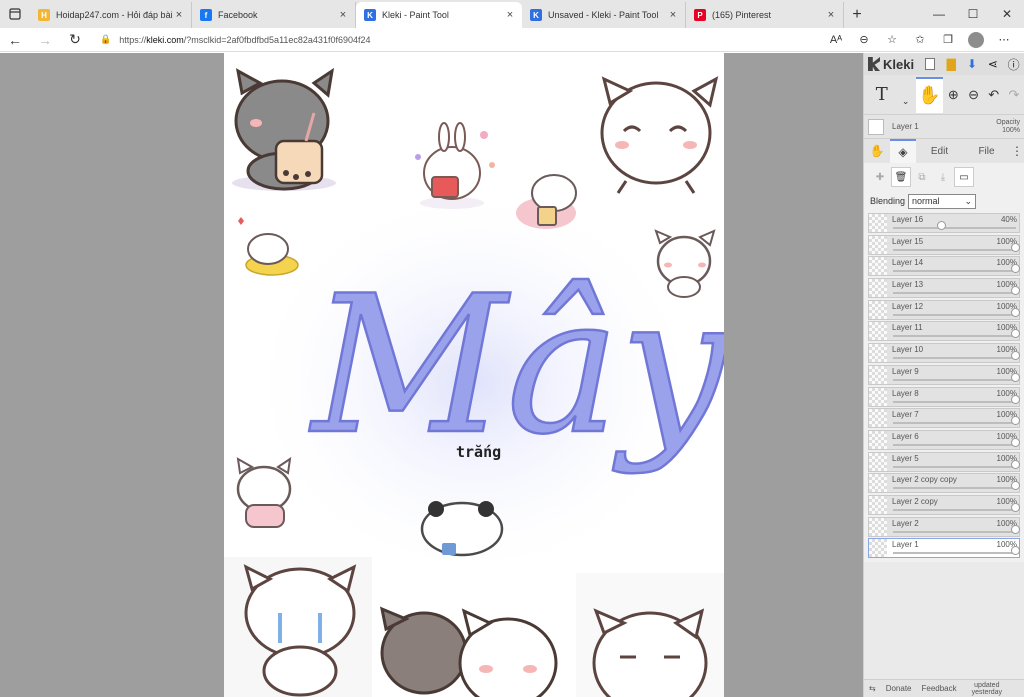 This screenshot has width=1024, height=697. What do you see at coordinates (864, 40) in the screenshot?
I see `zoom-icon: ⊖` at bounding box center [864, 40].